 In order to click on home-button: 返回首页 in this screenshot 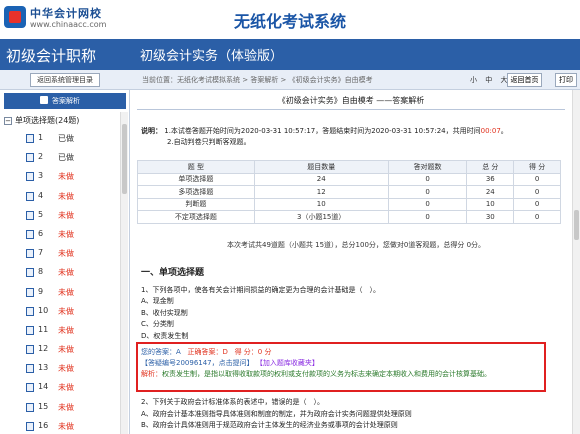, I will do `click(524, 80)`.